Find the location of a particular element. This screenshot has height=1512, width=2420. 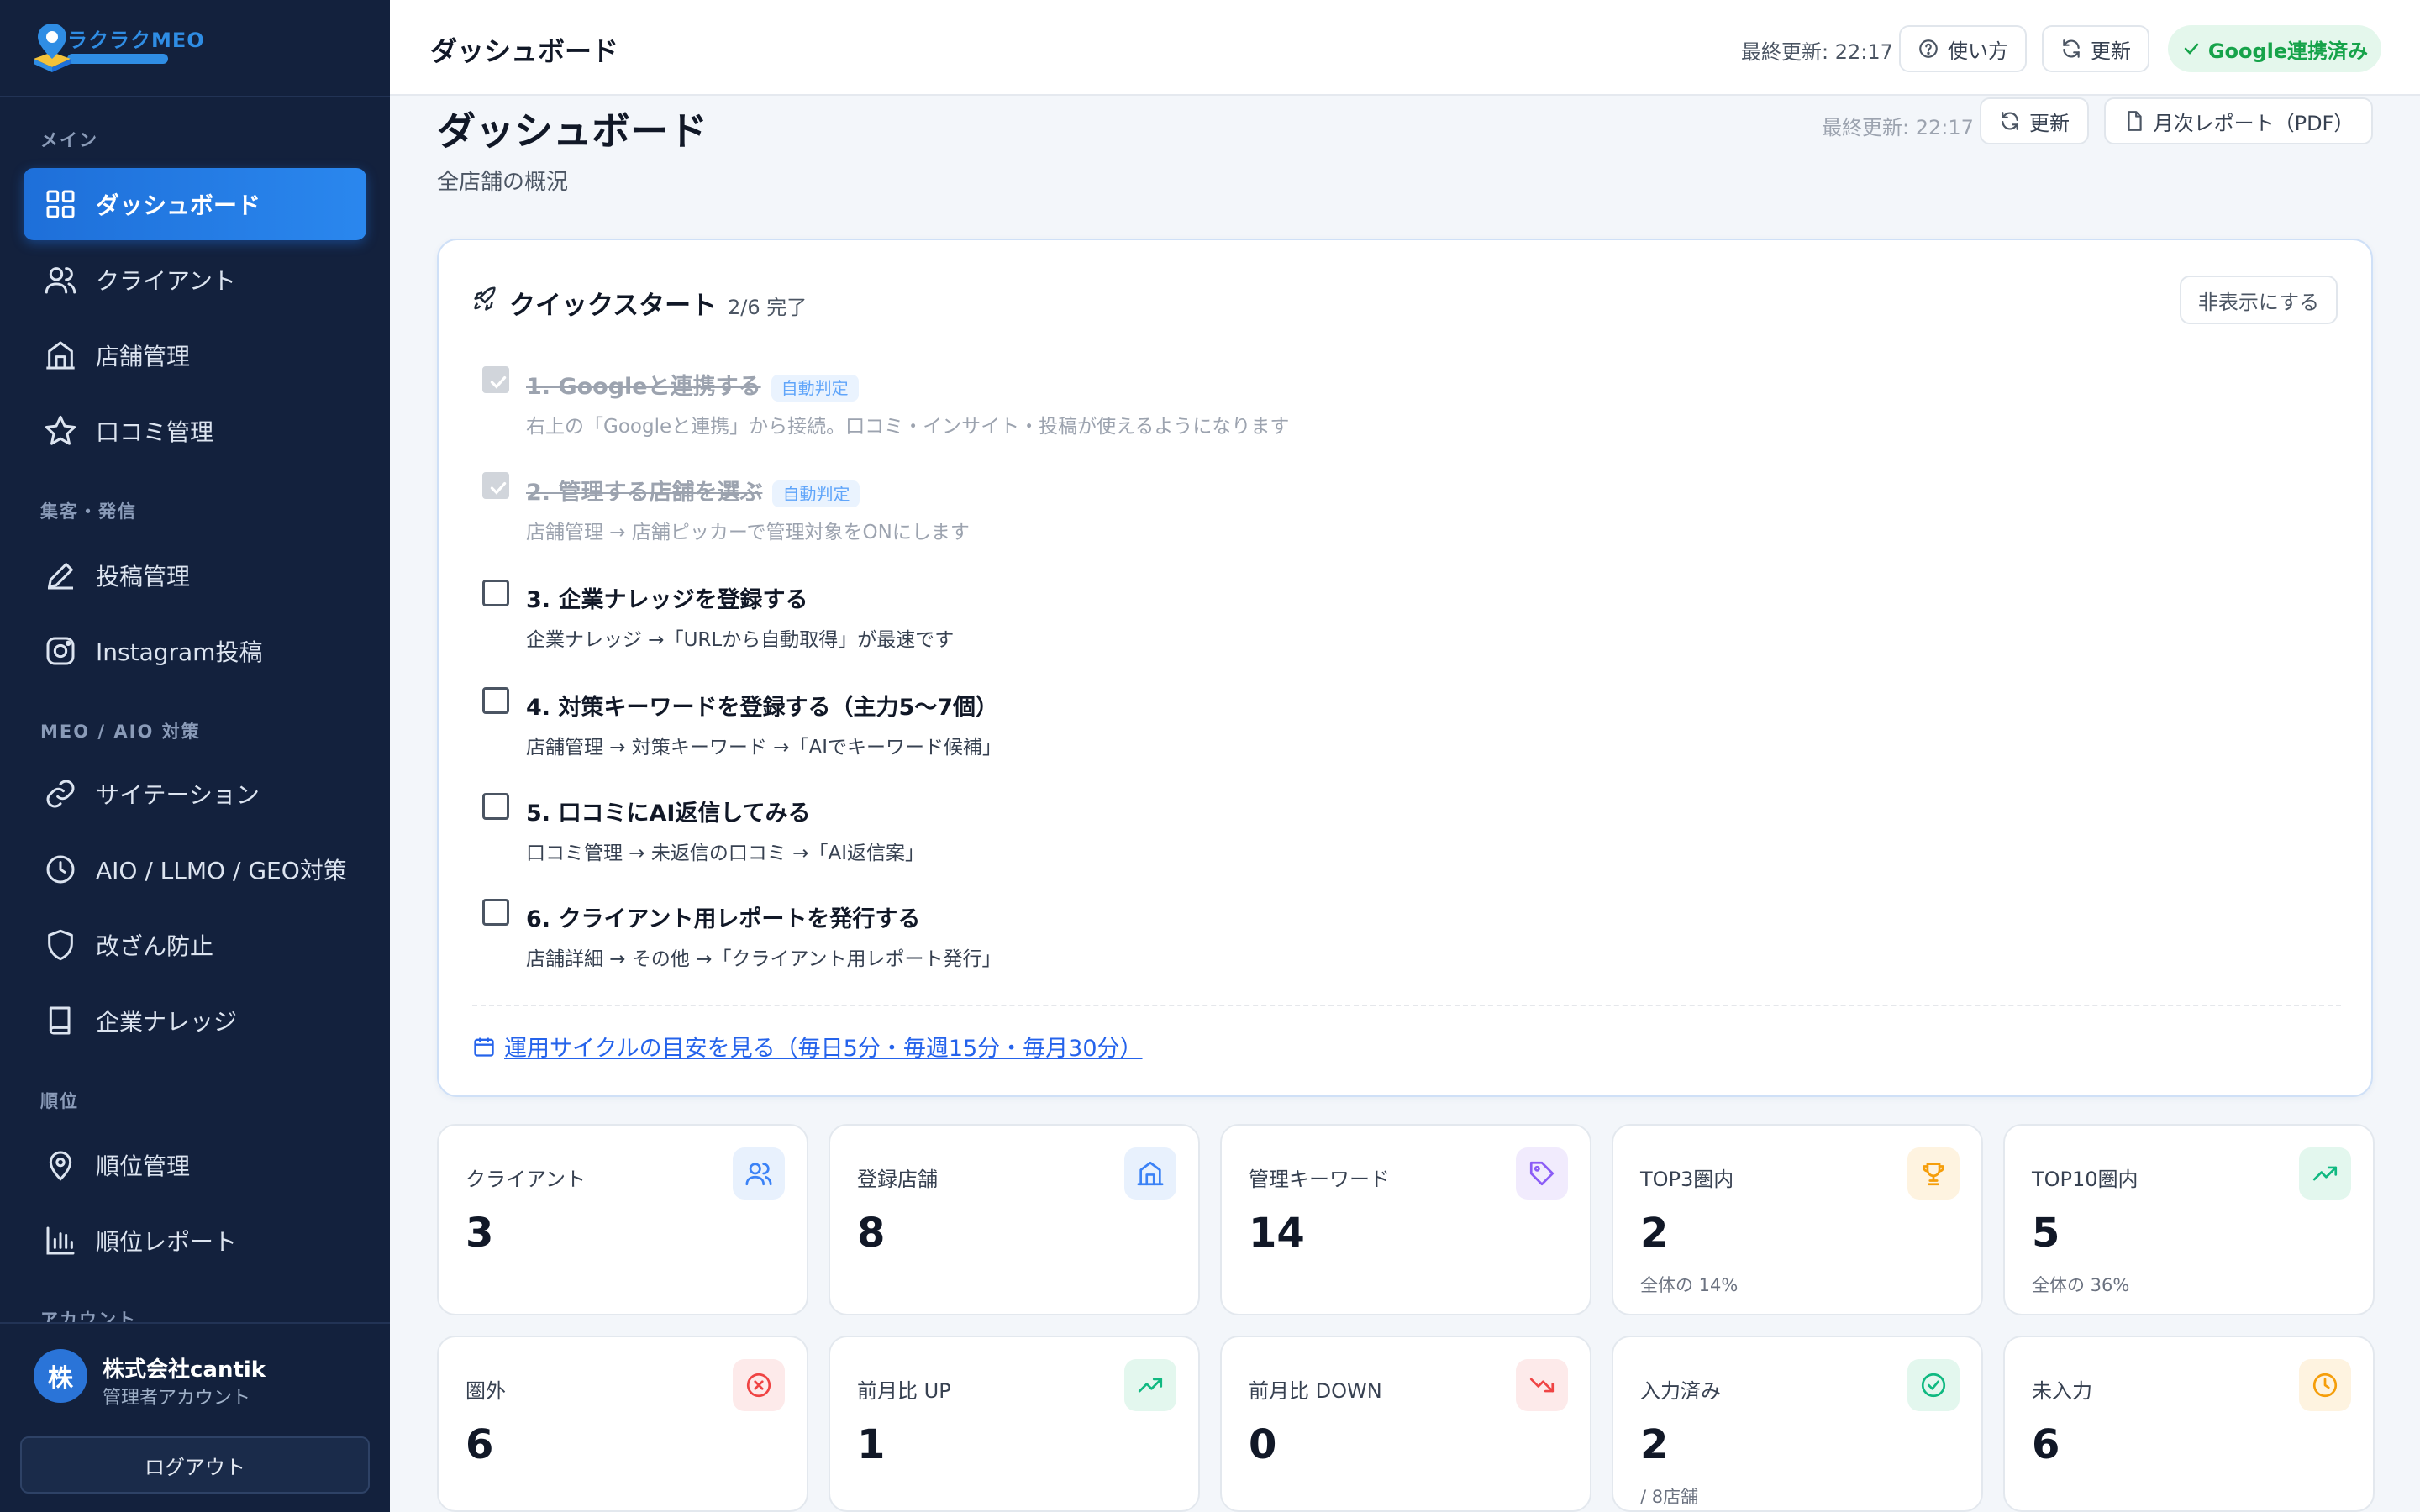

stat-card: 未入力 6 is located at coordinates (2189, 1424).